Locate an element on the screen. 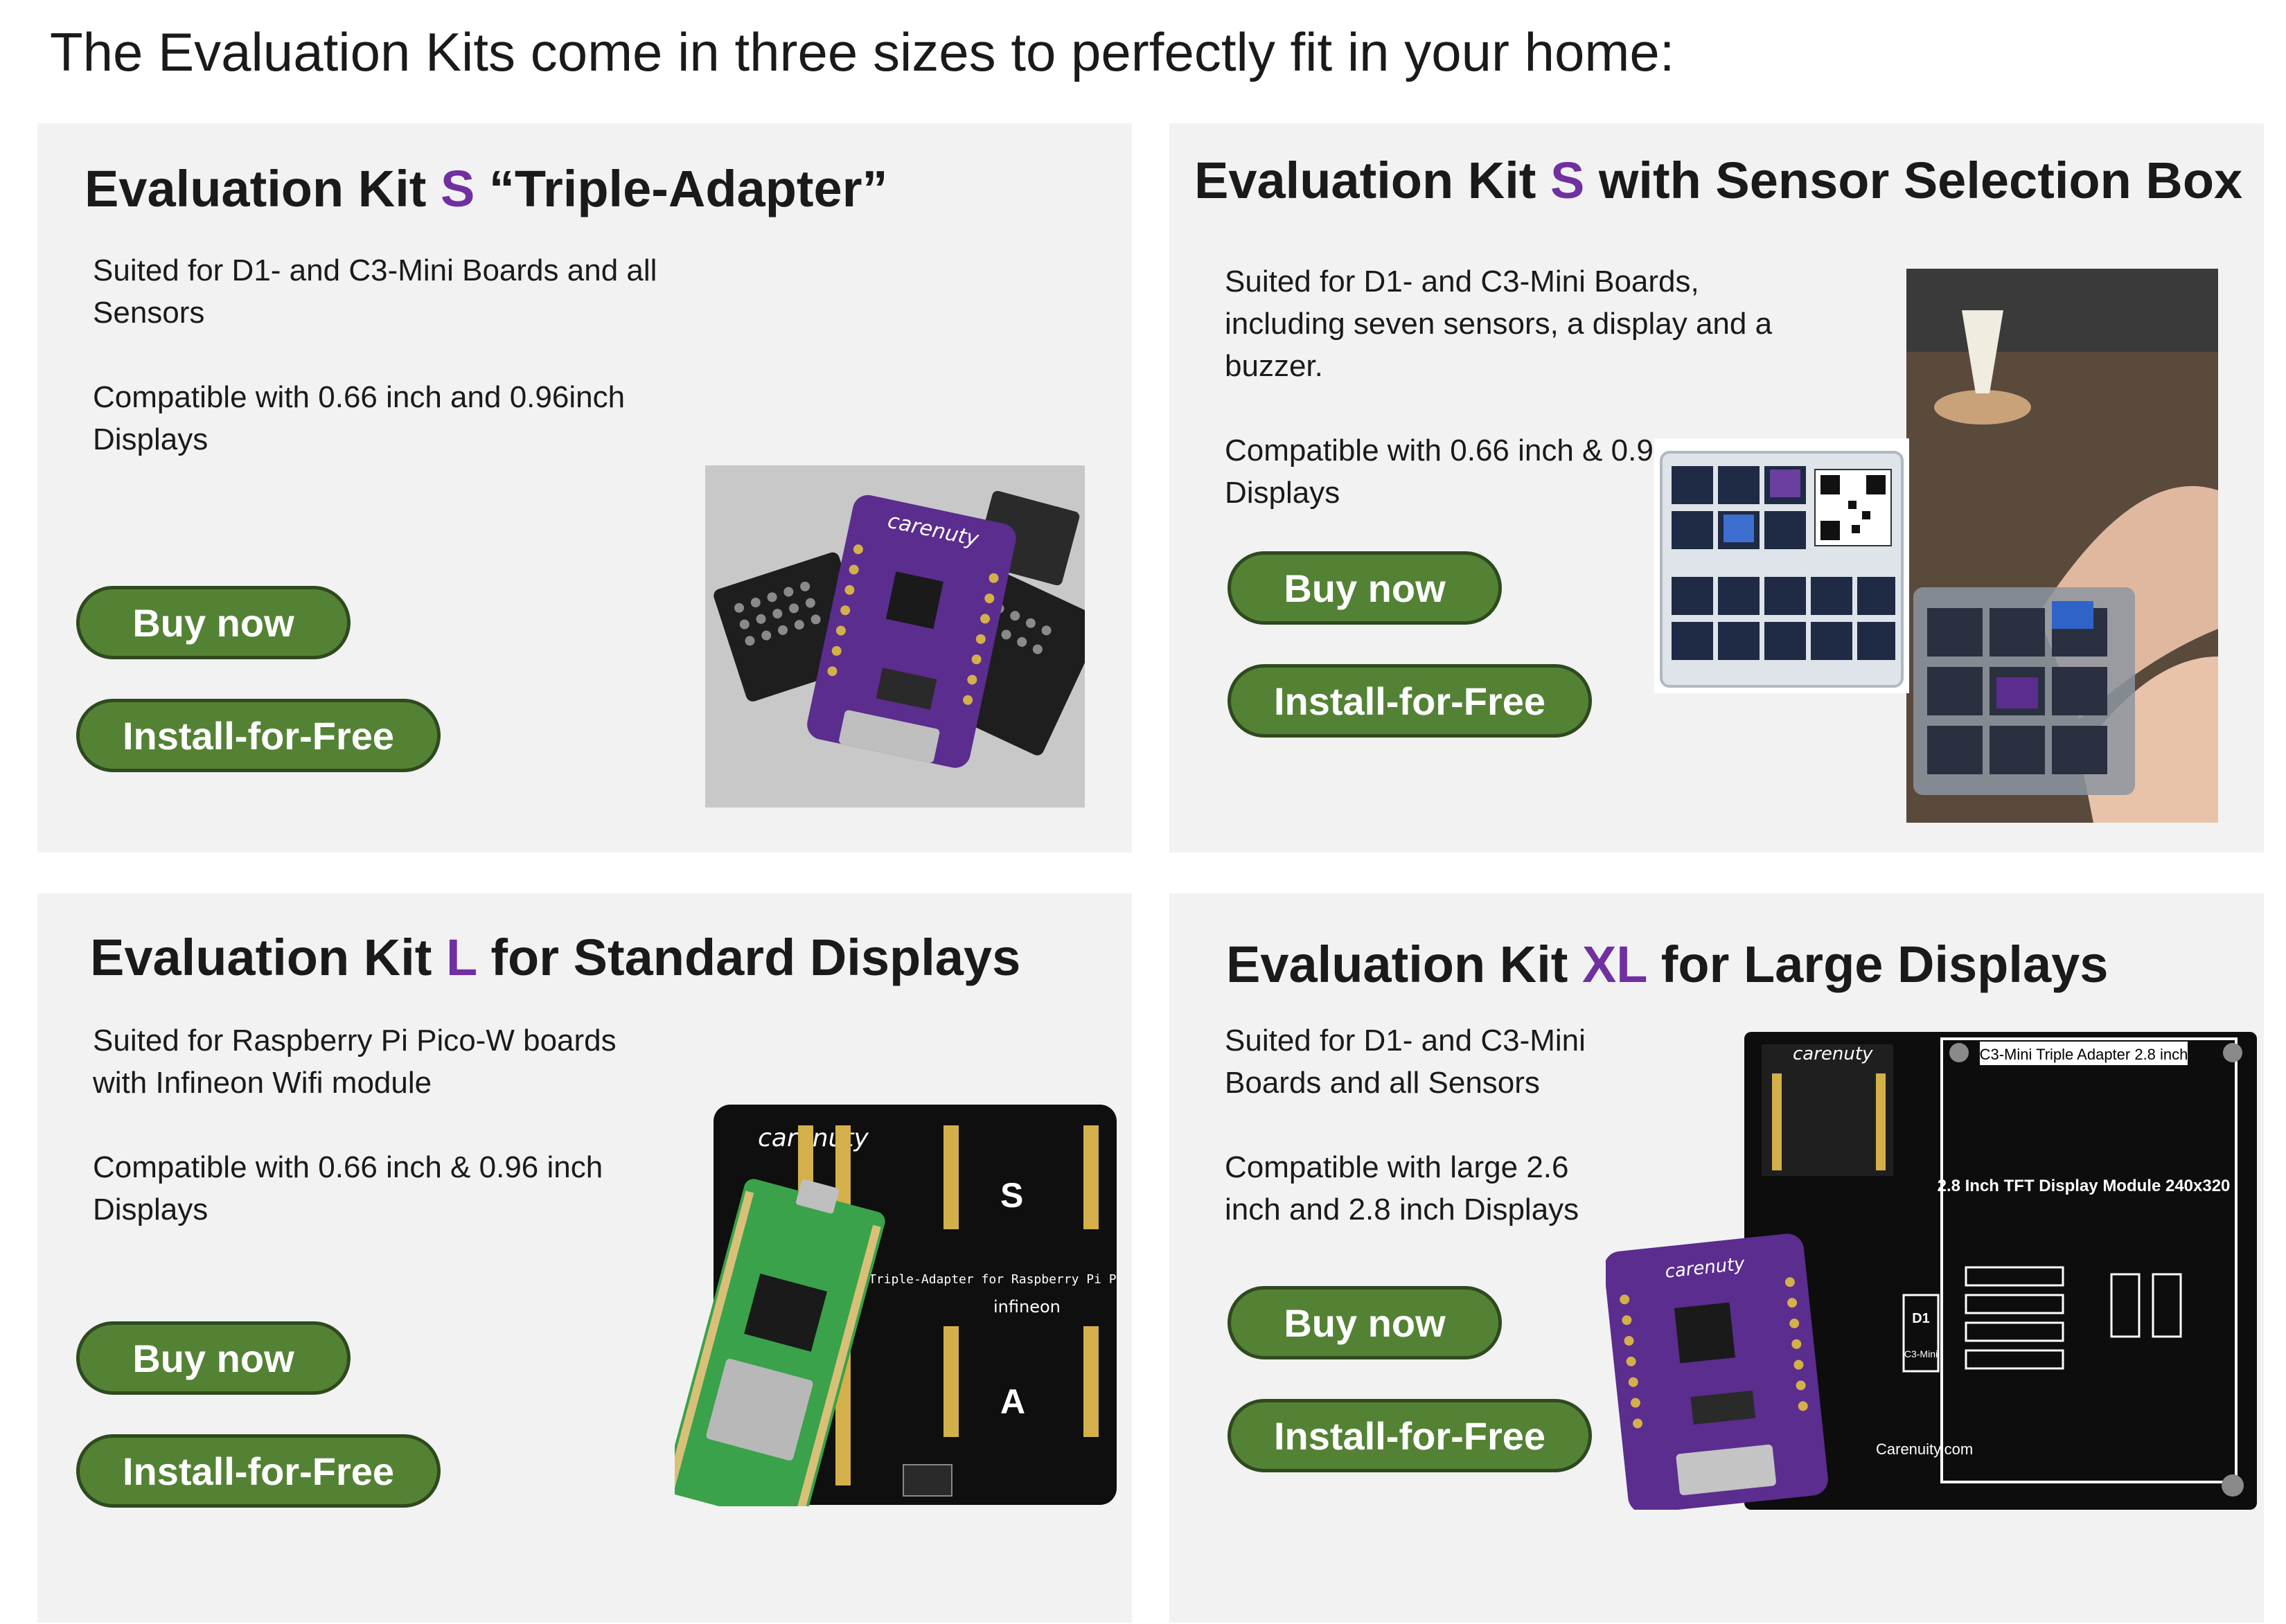 The image size is (2286, 1624). title-suffix: “Triple-Adapter” is located at coordinates (681, 188).